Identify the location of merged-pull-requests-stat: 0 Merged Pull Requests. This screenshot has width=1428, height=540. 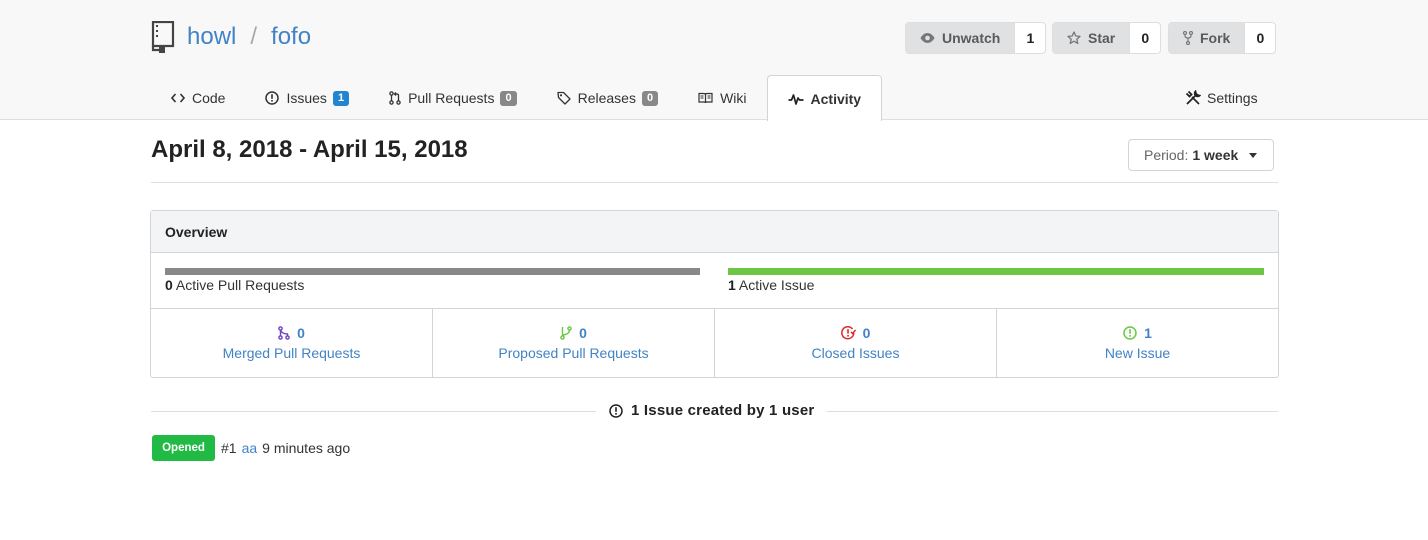
(292, 343).